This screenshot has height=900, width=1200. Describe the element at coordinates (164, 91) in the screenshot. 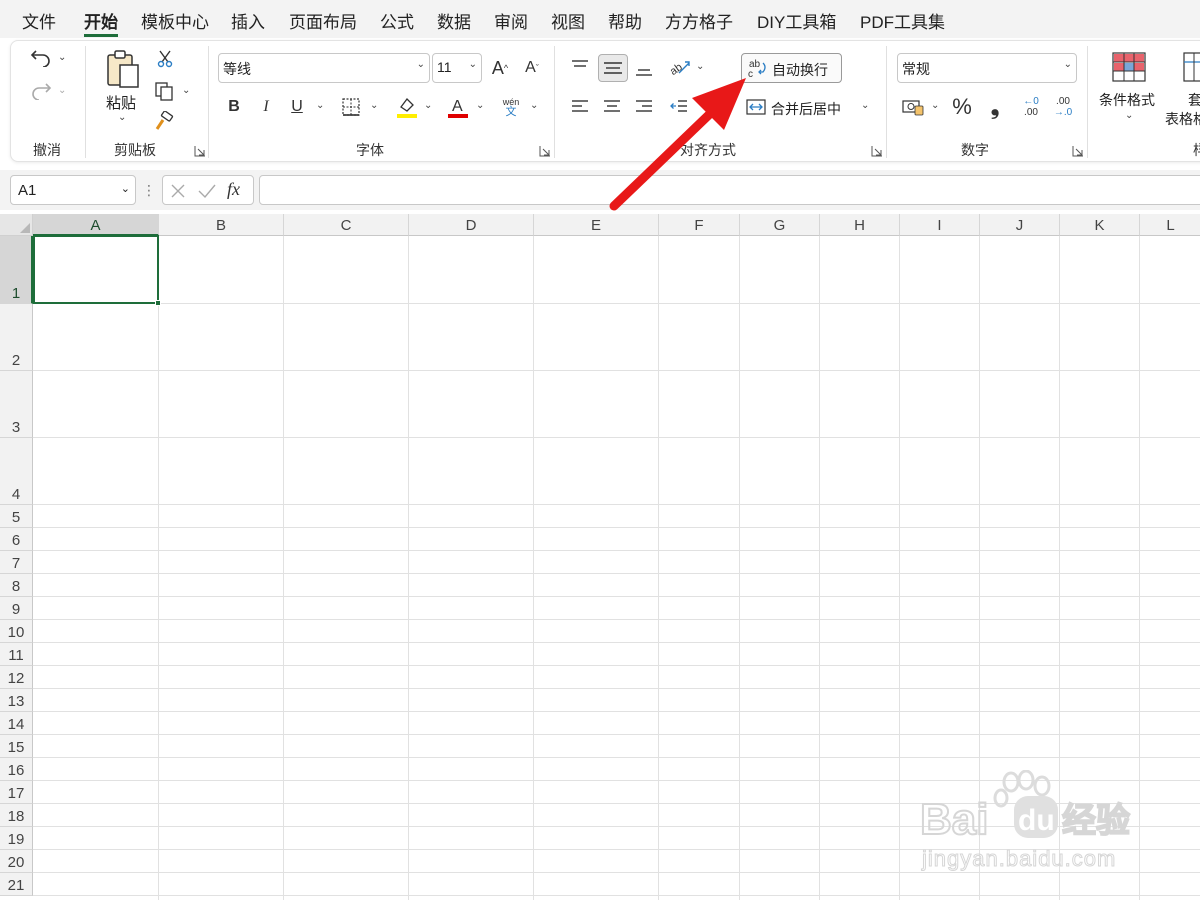

I see `copy-icon` at that location.